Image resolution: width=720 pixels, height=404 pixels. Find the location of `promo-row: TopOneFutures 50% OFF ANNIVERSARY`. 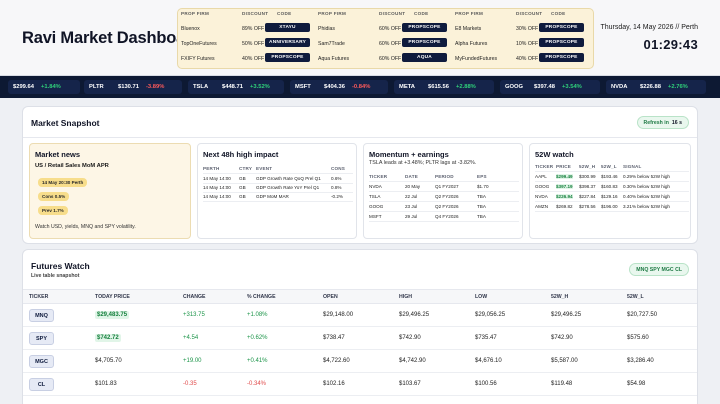

promo-row: TopOneFutures 50% OFF ANNIVERSARY is located at coordinates (249, 44).